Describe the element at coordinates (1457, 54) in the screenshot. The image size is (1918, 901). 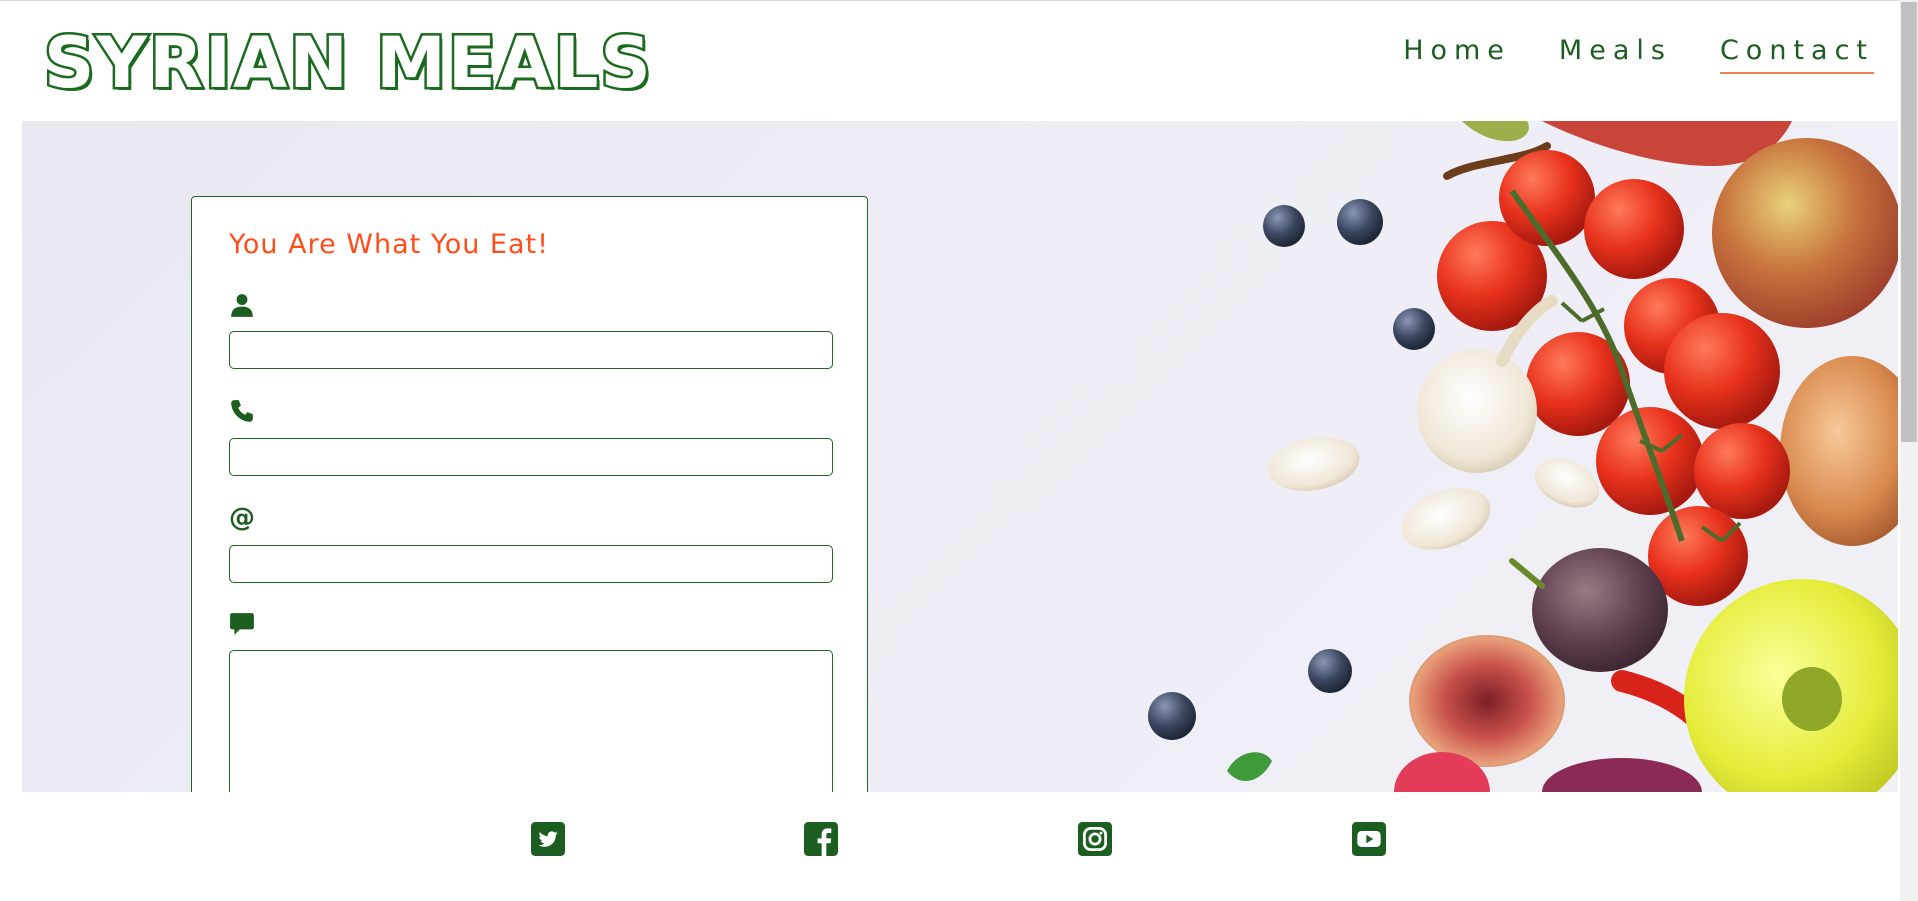
I see `nav-home-link: Home` at that location.